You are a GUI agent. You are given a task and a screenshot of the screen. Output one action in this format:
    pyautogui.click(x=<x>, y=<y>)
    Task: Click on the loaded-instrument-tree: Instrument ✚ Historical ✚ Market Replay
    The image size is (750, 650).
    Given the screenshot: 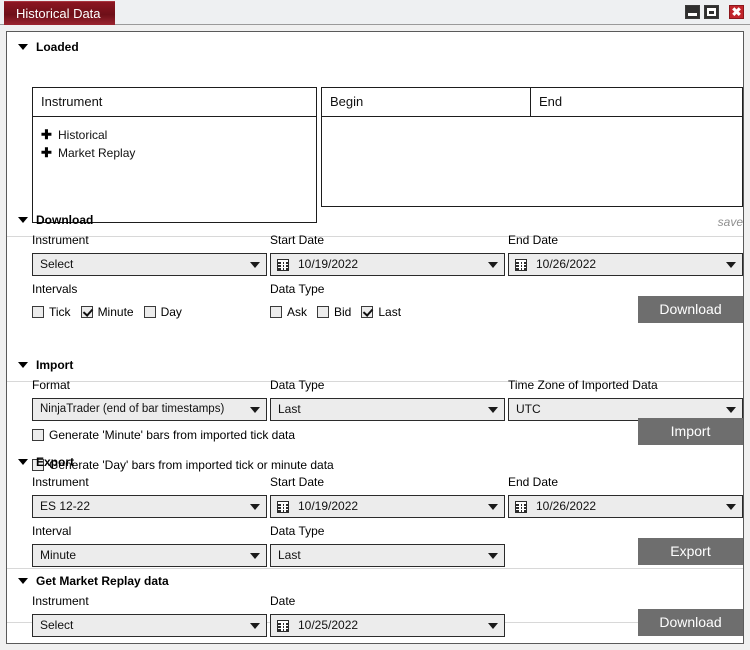 What is the action you would take?
    pyautogui.click(x=174, y=155)
    